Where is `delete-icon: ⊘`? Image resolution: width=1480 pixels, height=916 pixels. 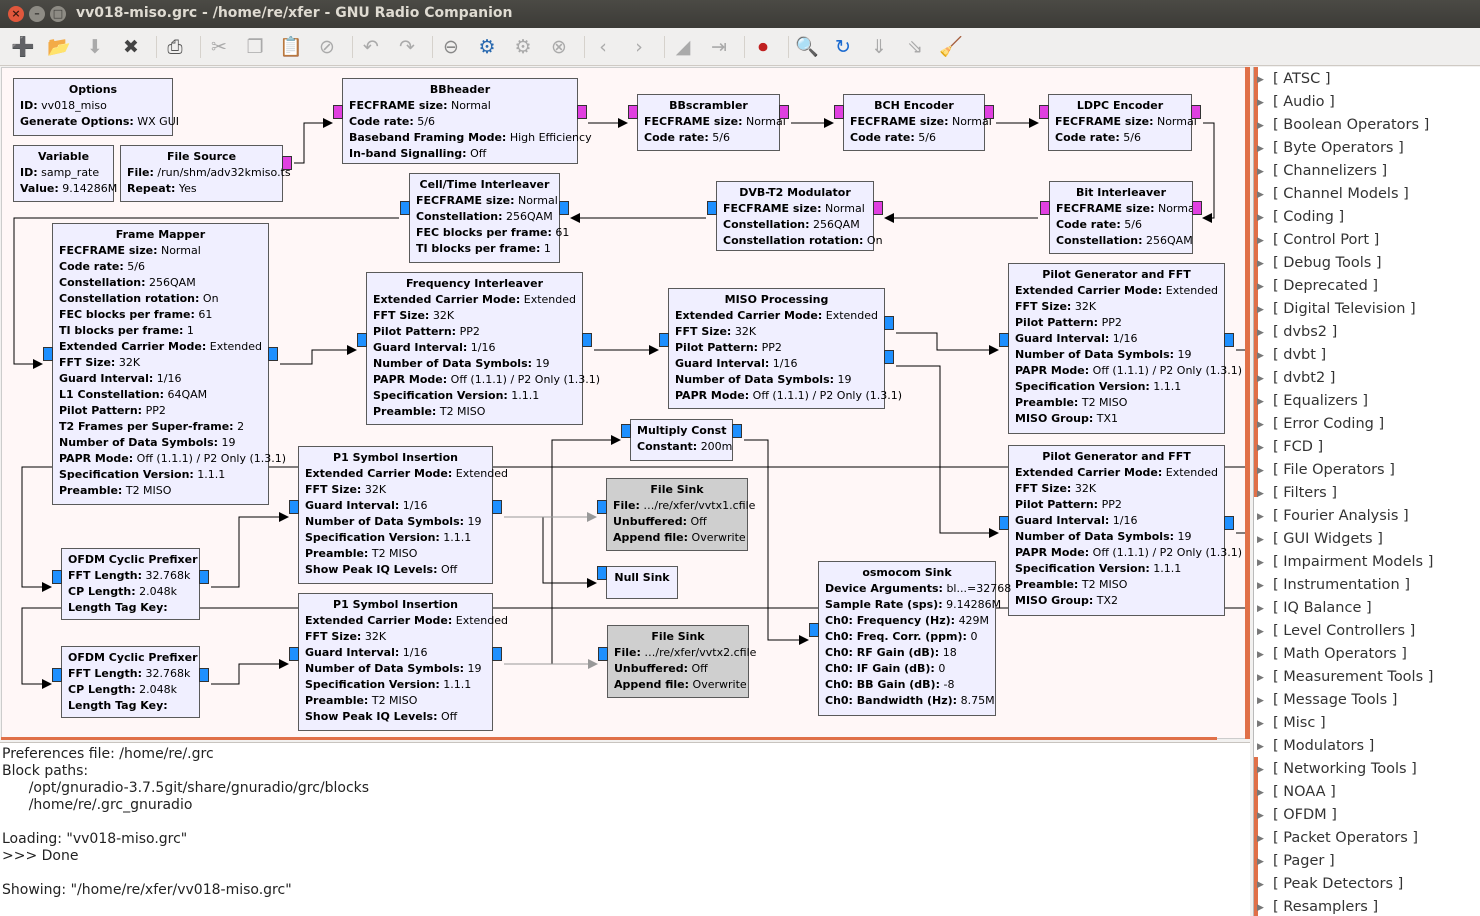
delete-icon: ⊘ is located at coordinates (327, 47).